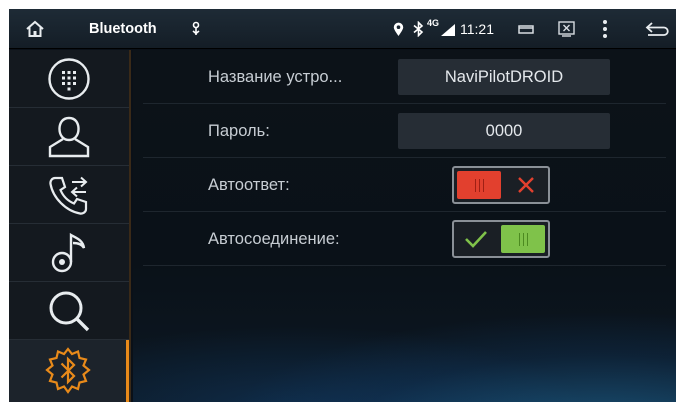  I want to click on contacts-icon, so click(69, 136).